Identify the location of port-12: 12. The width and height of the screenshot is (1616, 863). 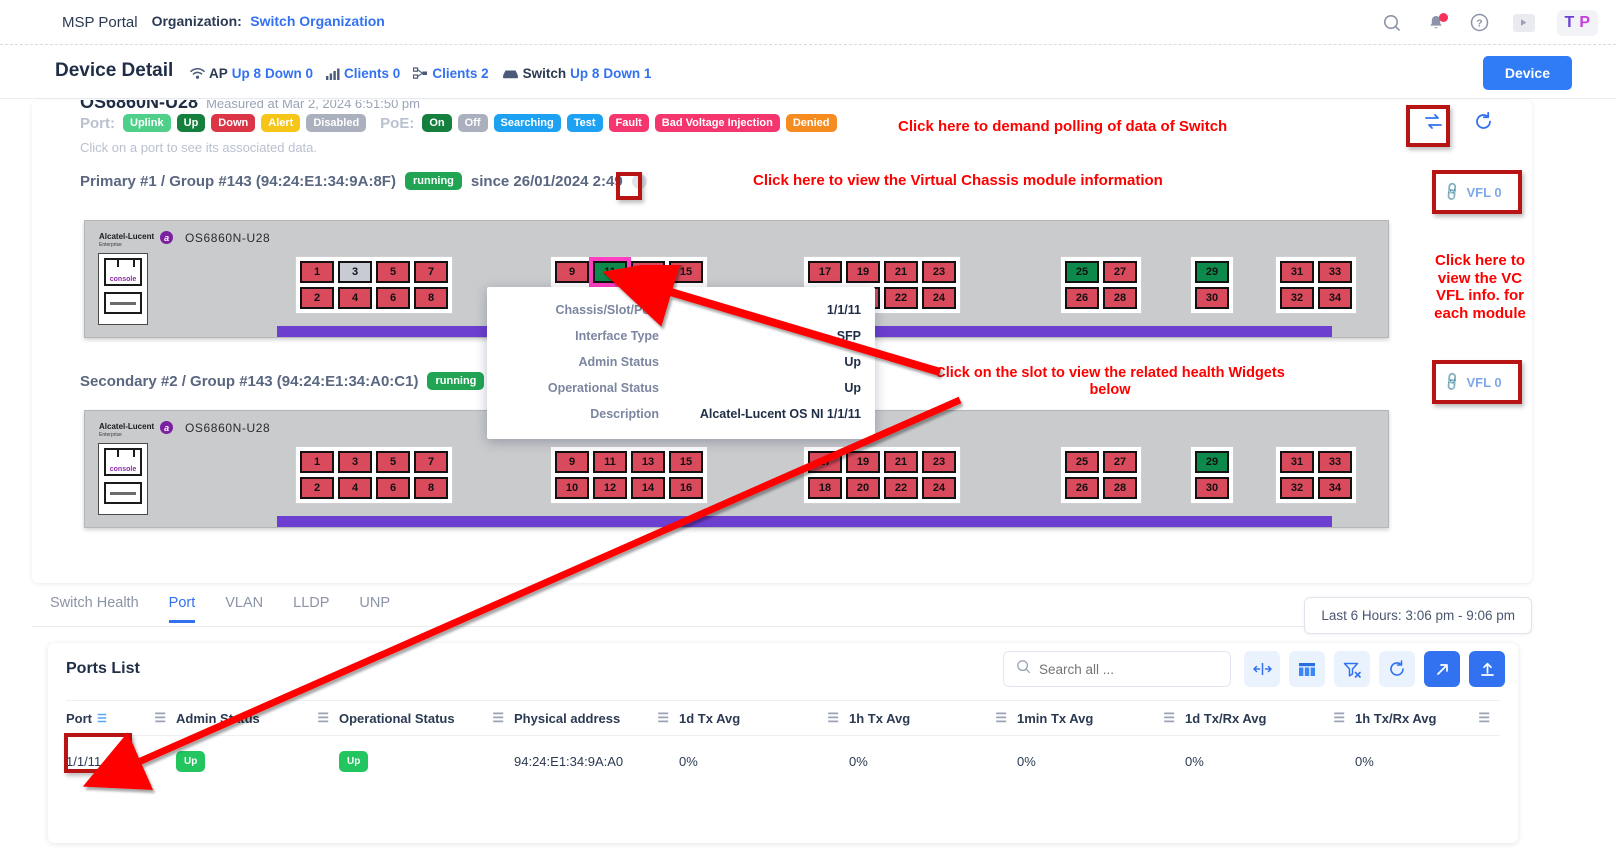
(610, 488).